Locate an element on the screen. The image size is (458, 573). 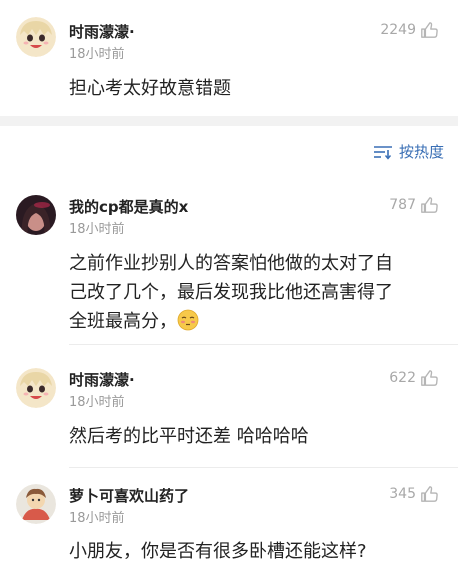
like-count: 2249 is located at coordinates (398, 30).